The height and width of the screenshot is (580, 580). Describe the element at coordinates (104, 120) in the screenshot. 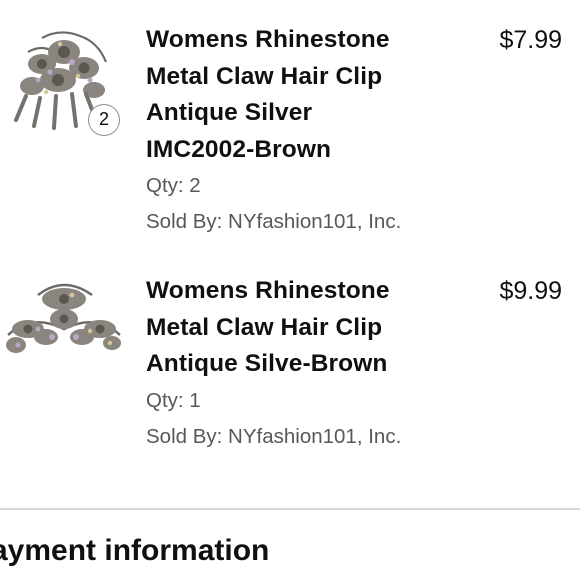

I see `quantity-badge: 2` at that location.